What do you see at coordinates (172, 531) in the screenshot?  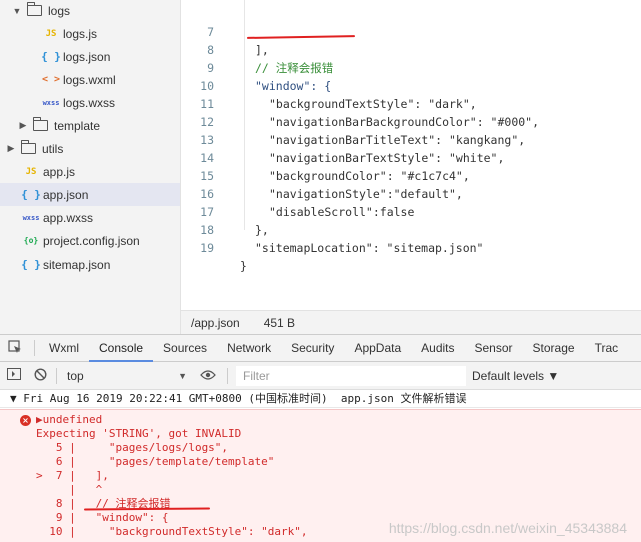 I see `error-line: 10 | "backgroundTextStyle": "dark",` at bounding box center [172, 531].